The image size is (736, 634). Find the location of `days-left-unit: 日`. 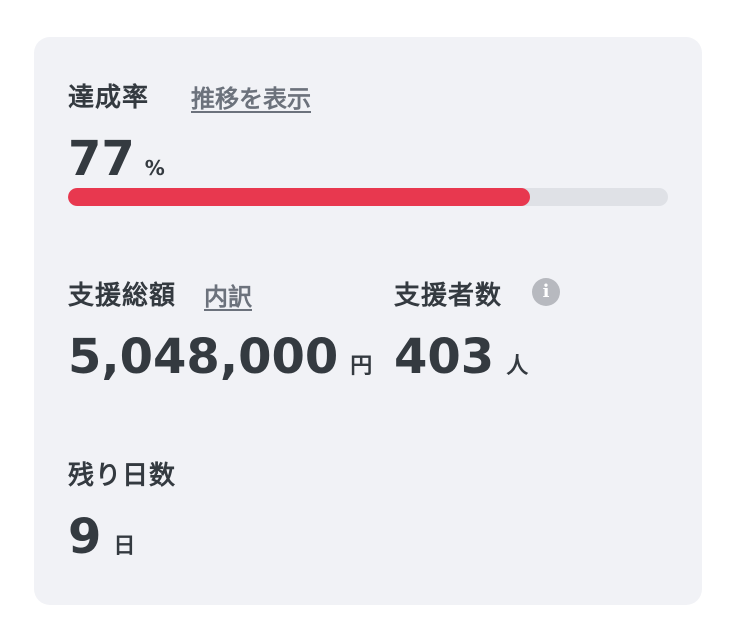

days-left-unit: 日 is located at coordinates (124, 546).